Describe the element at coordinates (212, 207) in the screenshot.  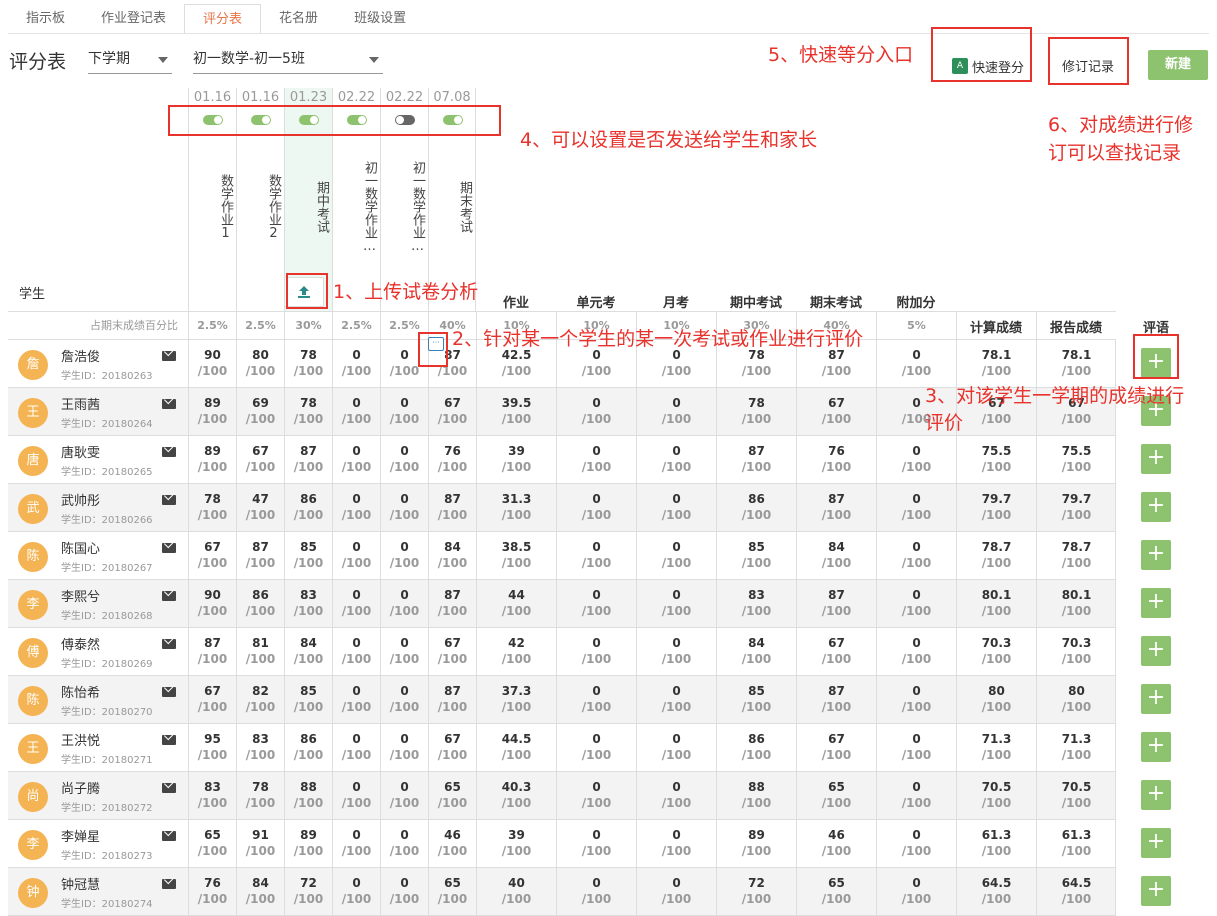
I see `assignment-name: 数学作业1` at that location.